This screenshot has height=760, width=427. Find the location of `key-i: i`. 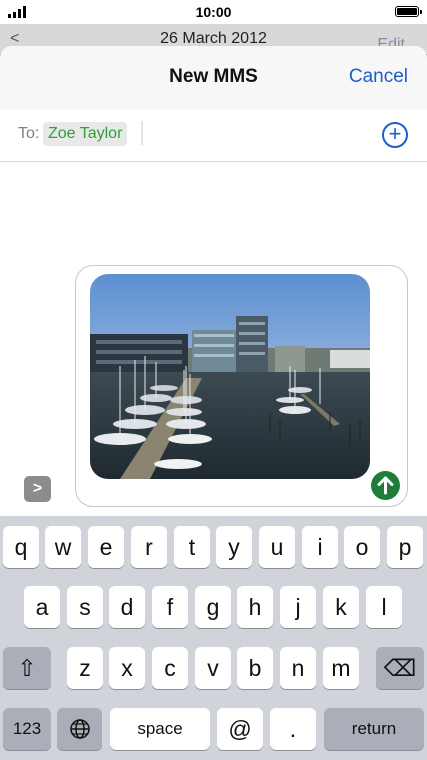

key-i: i is located at coordinates (320, 547).